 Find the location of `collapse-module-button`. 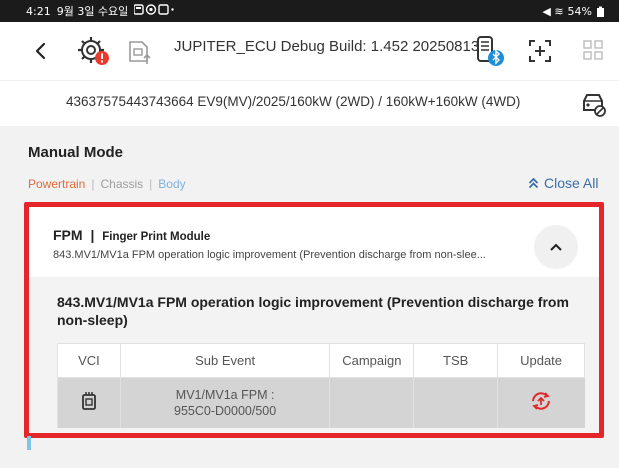

collapse-module-button is located at coordinates (556, 247).